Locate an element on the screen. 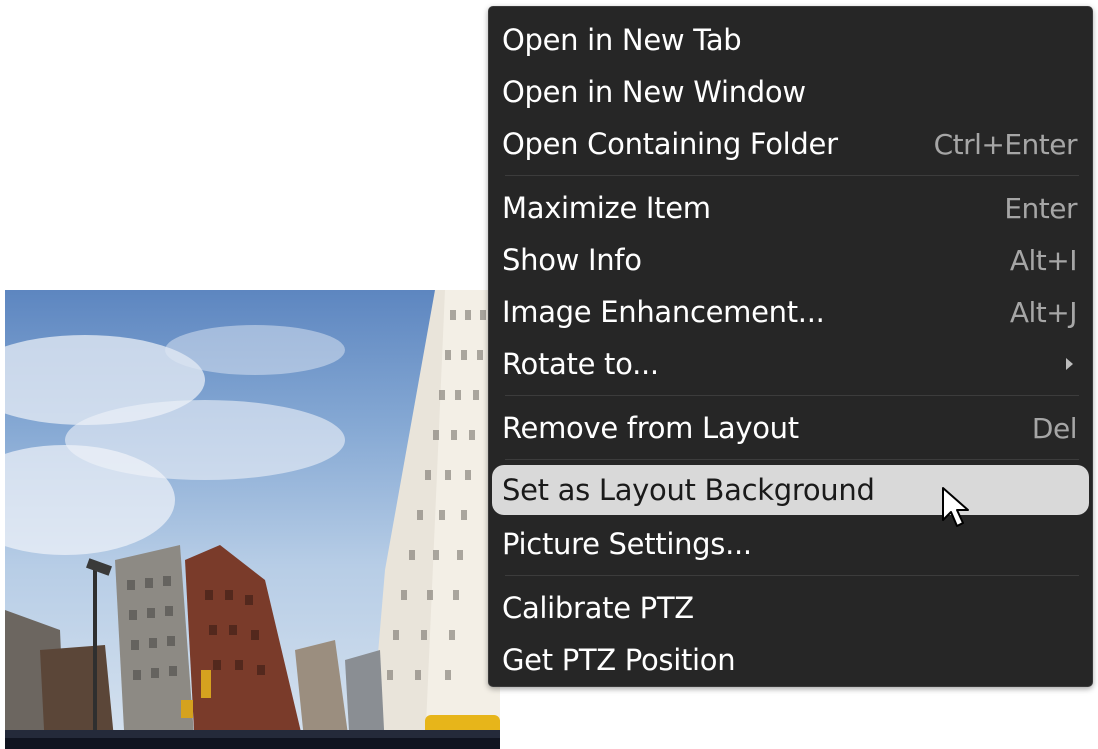 The image size is (1098, 749). menu-item-open-containing-folder: Open Containing Folder Ctrl+Enter is located at coordinates (790, 144).